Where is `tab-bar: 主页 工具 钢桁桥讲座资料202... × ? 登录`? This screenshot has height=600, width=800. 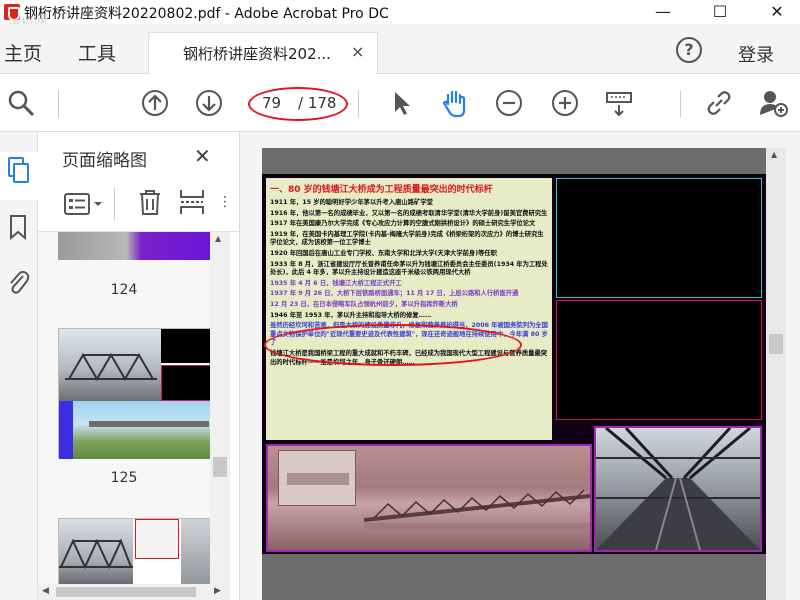 tab-bar: 主页 工具 钢桁桥讲座资料202... × ? 登录 is located at coordinates (400, 49).